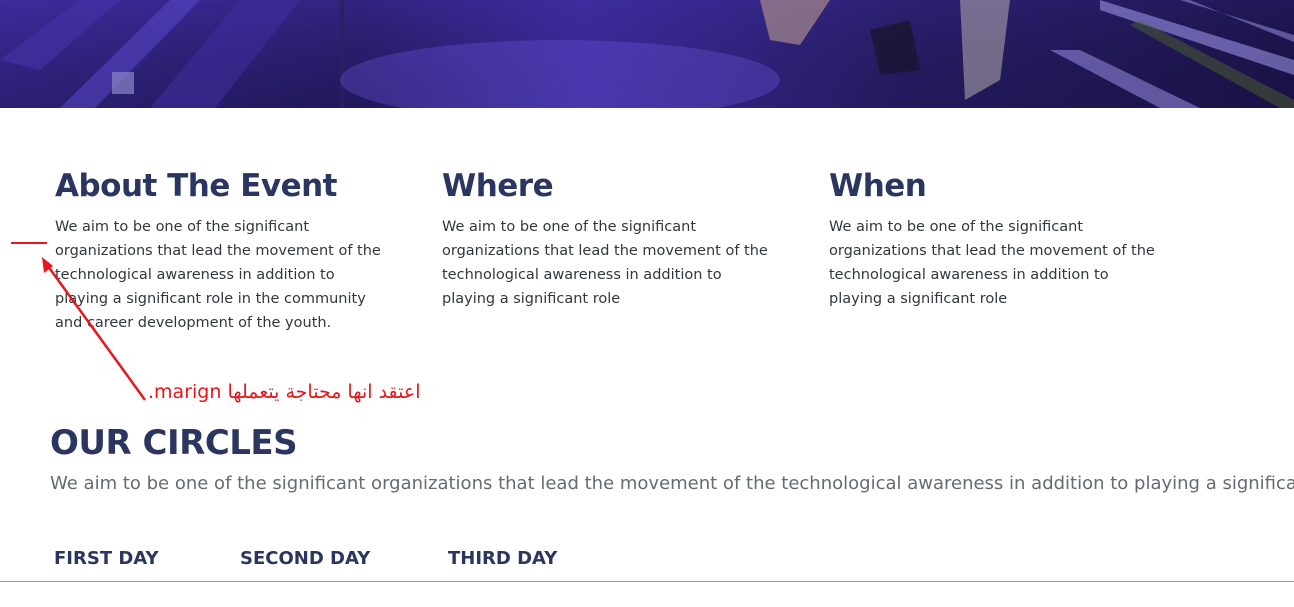 The height and width of the screenshot is (607, 1294). I want to click on tab-third-day: THIRD DAY, so click(502, 558).